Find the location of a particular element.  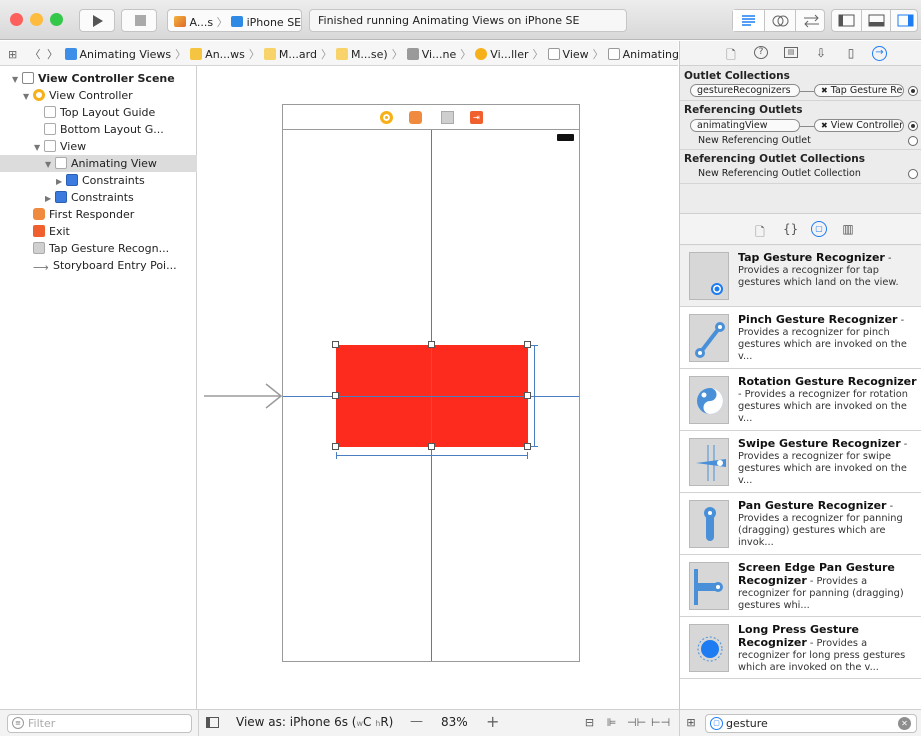

outline-item: ▼ View Controller Scene is located at coordinates (98, 78).